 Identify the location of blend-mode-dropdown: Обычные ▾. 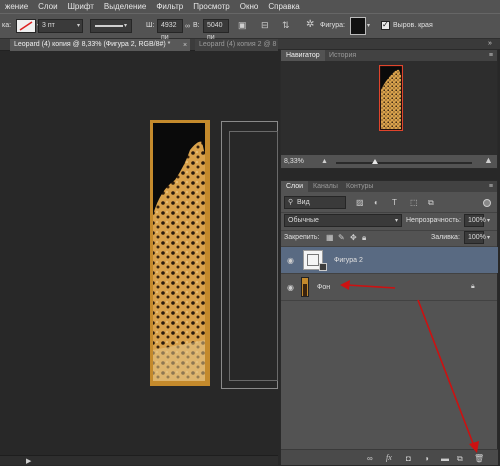
(343, 220).